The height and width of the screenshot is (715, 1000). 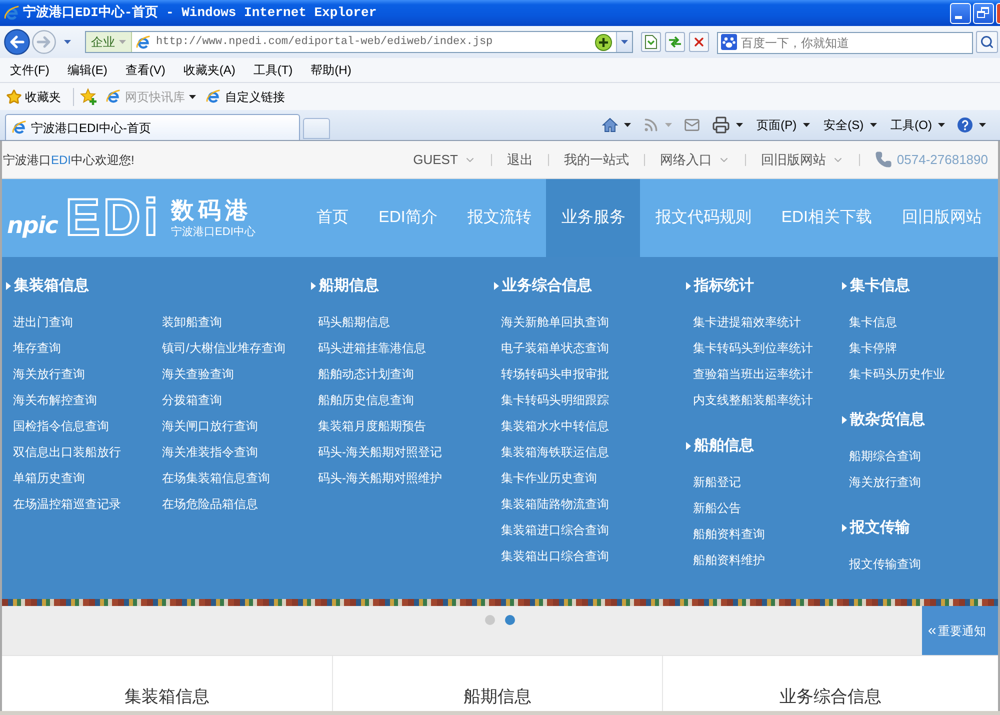 I want to click on add-favorite-button, so click(x=89, y=97).